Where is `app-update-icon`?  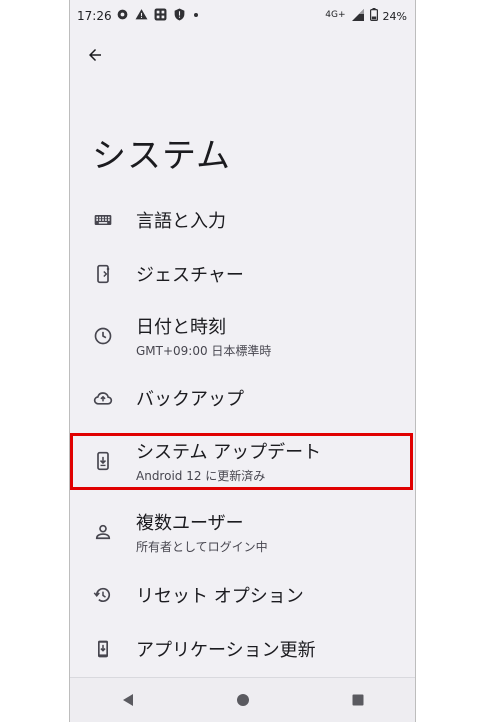
app-update-icon is located at coordinates (103, 649).